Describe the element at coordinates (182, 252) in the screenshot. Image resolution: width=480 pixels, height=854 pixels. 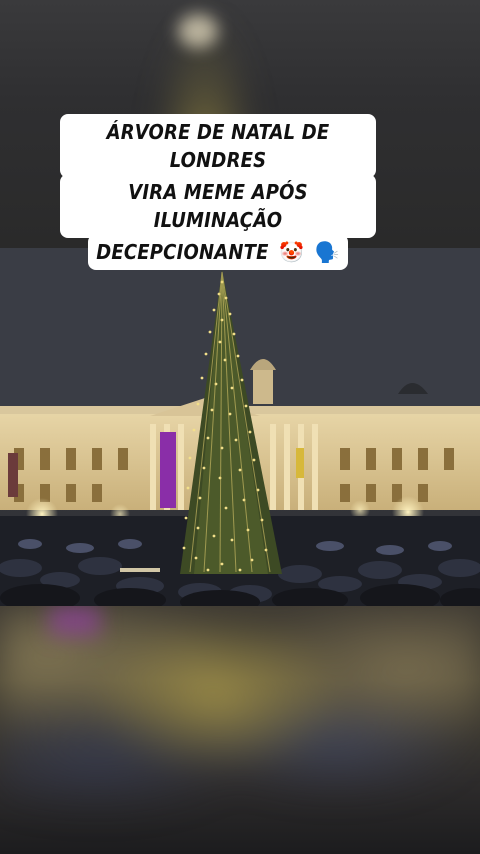
I see `caption-line-3-text: DECEPCIONANTE` at that location.